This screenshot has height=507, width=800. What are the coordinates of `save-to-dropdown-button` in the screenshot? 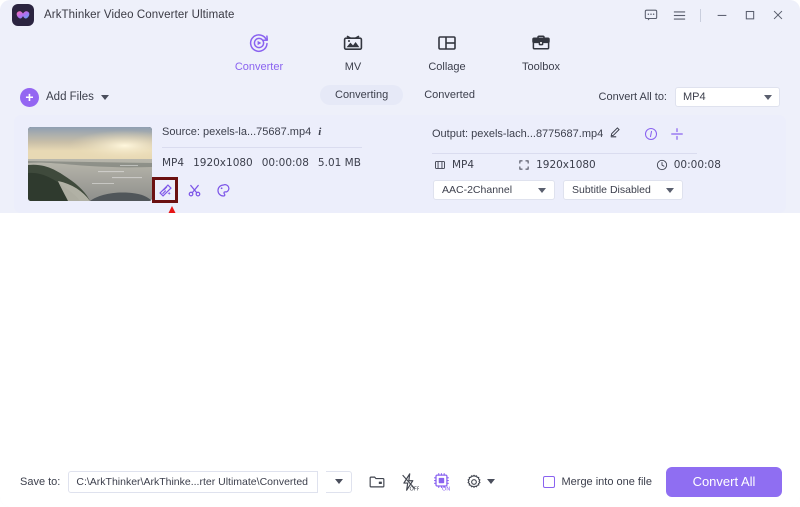 It's located at (339, 481).